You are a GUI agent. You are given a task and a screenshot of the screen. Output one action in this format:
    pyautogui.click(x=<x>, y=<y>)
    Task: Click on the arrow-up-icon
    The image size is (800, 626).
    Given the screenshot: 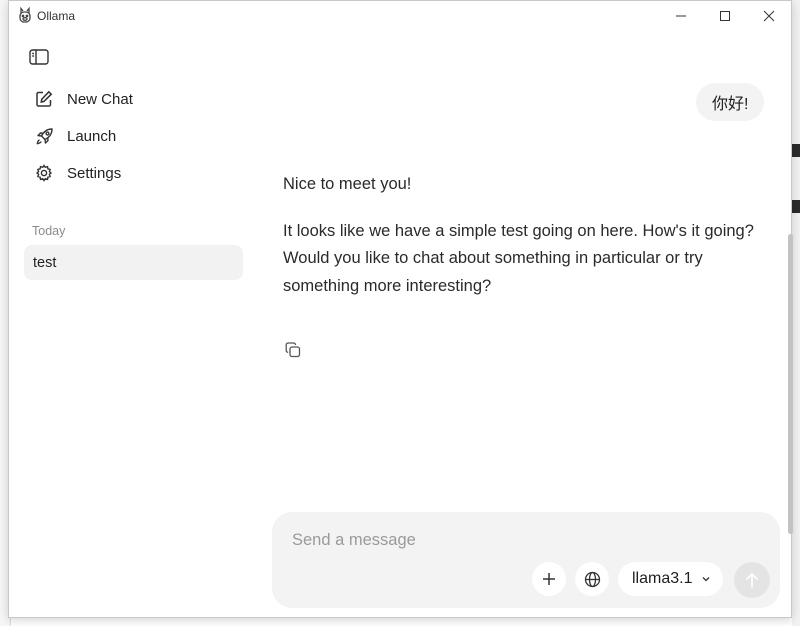 What is the action you would take?
    pyautogui.click(x=752, y=580)
    